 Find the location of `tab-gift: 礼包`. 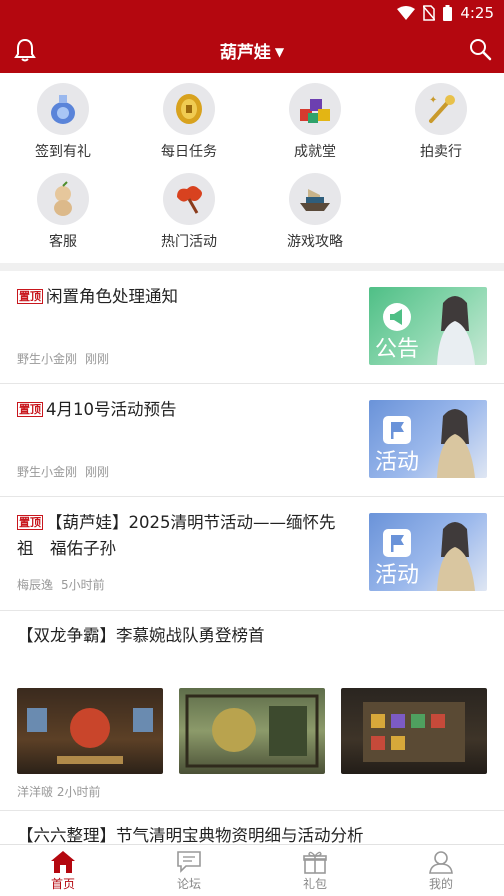

tab-gift: 礼包 is located at coordinates (315, 870).